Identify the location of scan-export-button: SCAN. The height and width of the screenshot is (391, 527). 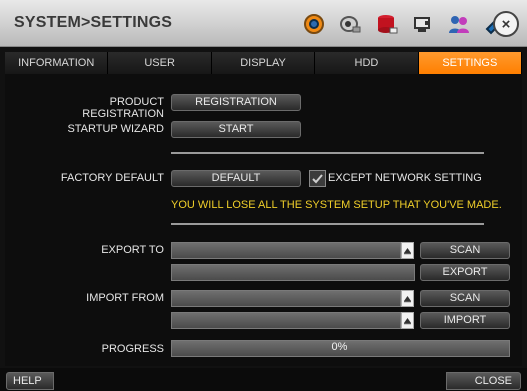
(465, 250).